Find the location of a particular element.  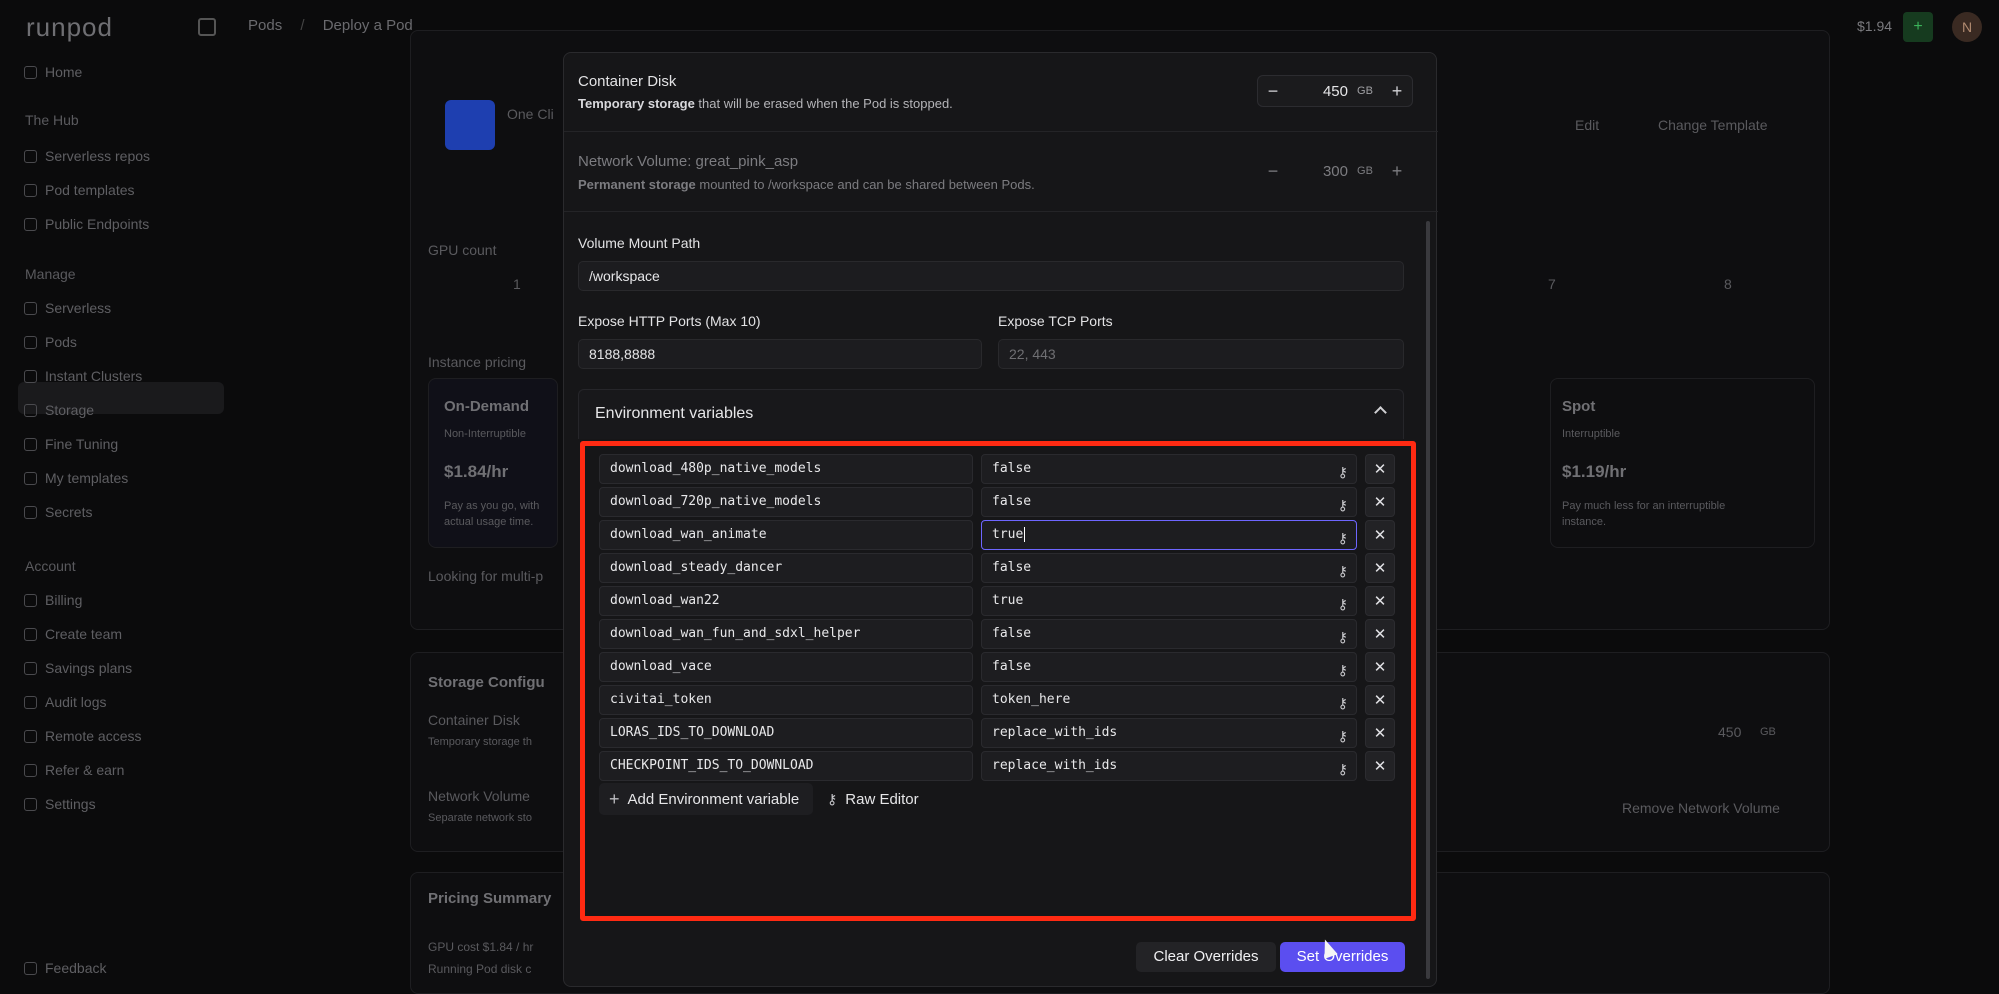

http-ports-input: 8188,8888 is located at coordinates (780, 354).